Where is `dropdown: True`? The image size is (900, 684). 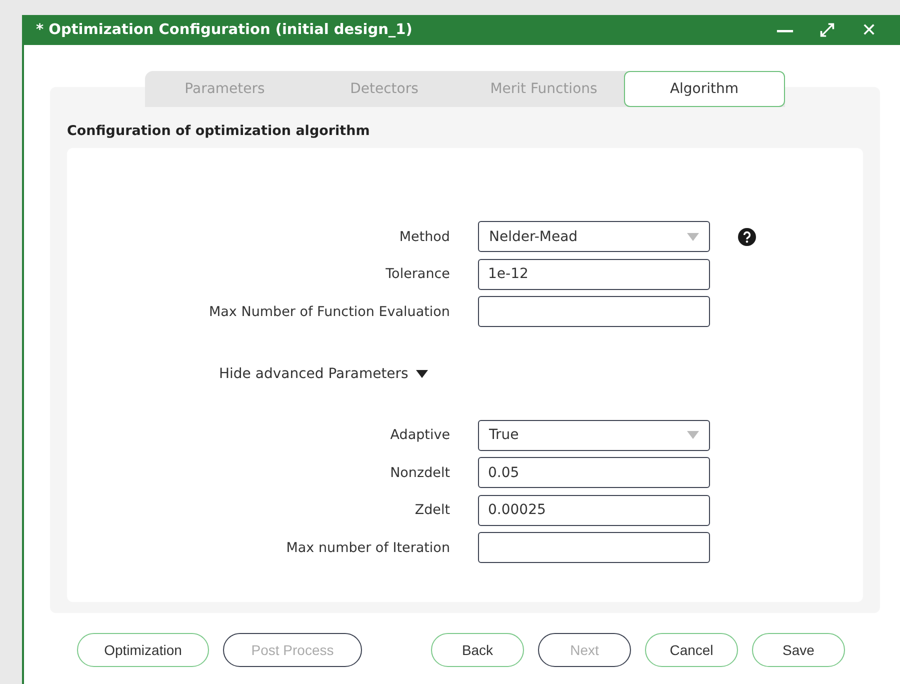
dropdown: True is located at coordinates (594, 435).